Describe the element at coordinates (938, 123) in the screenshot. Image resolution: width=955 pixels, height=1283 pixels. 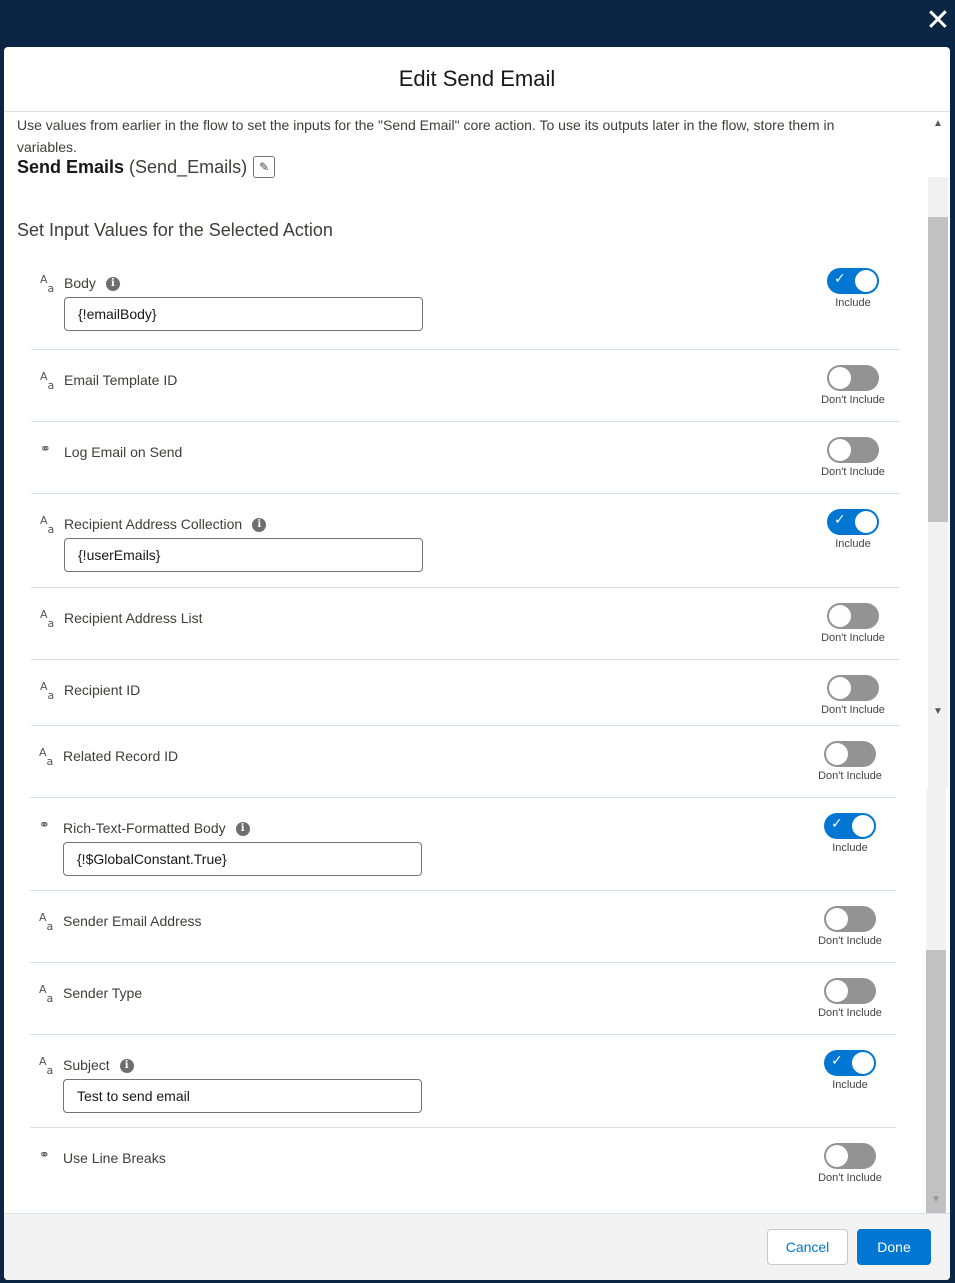
I see `scroll-up-icon: ▲` at that location.